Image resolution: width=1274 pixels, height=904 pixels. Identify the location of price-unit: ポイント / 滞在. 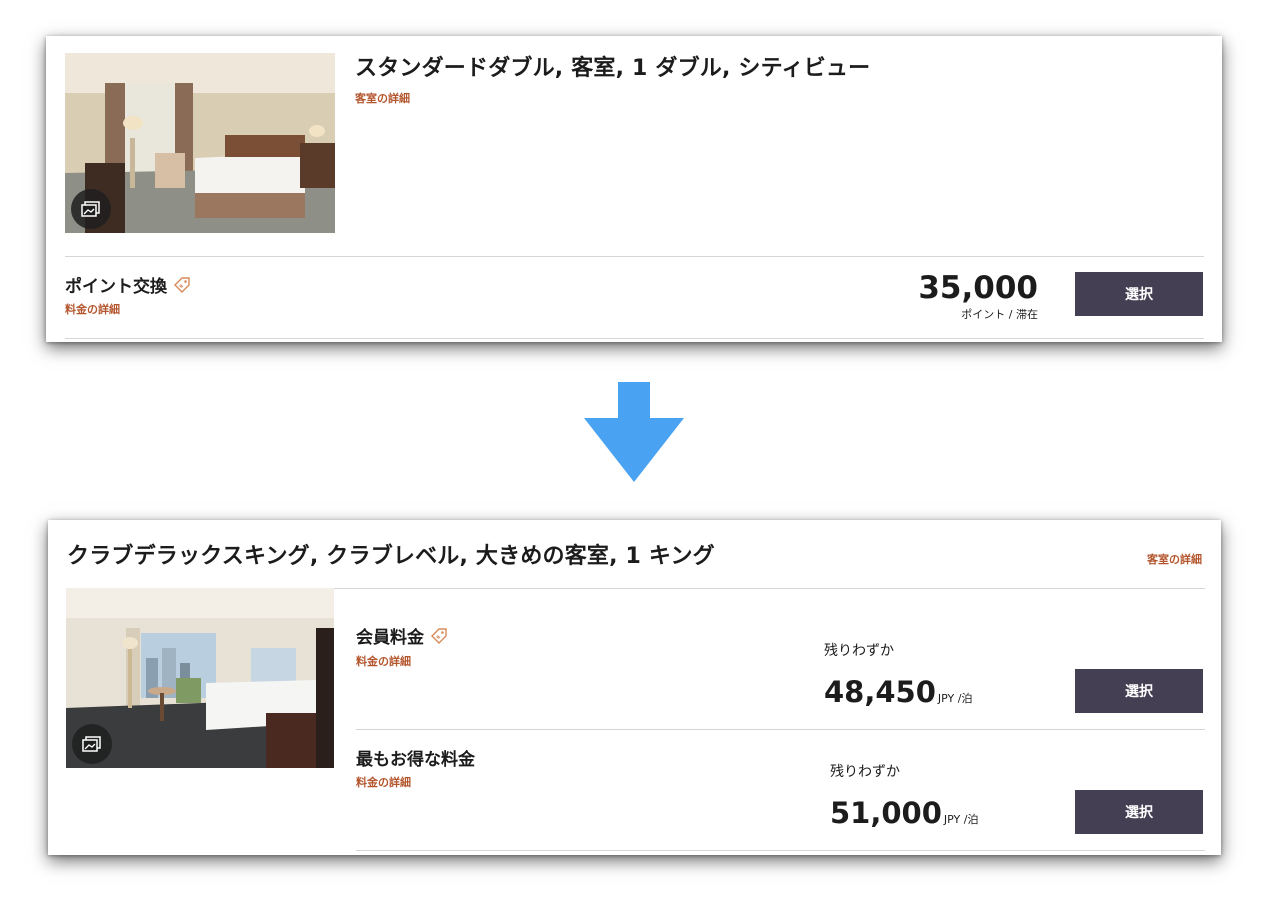
(999, 314).